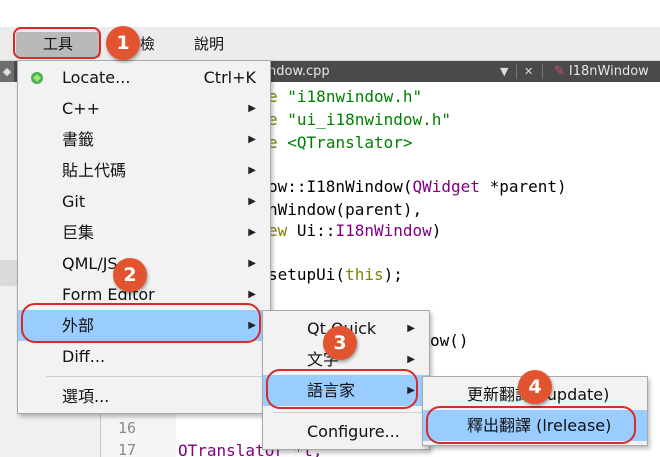 The image size is (660, 457). Describe the element at coordinates (559, 71) in the screenshot. I see `pen-icon: ✎` at that location.